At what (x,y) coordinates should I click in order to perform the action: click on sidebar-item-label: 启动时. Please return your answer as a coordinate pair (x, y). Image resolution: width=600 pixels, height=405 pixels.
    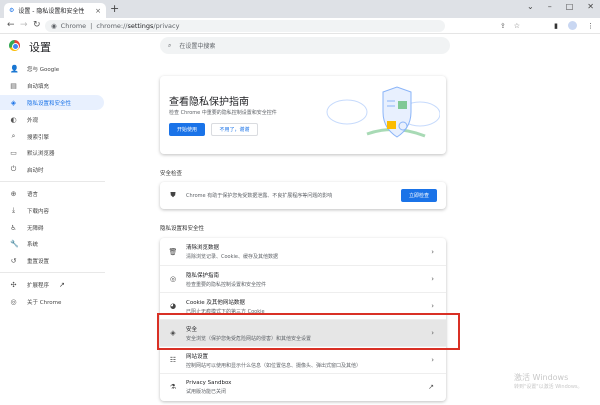
    Looking at the image, I should click on (35, 170).